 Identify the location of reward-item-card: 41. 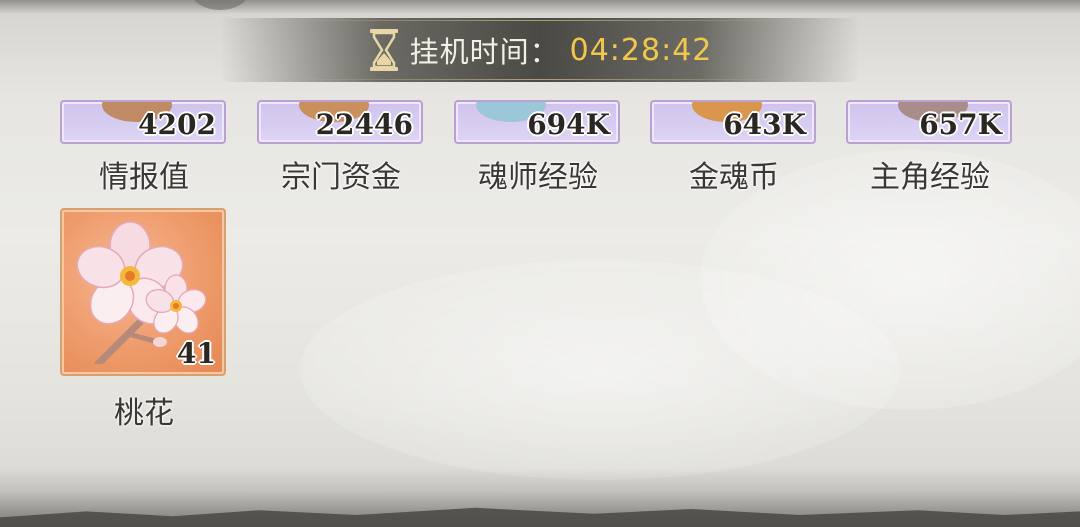
(143, 292).